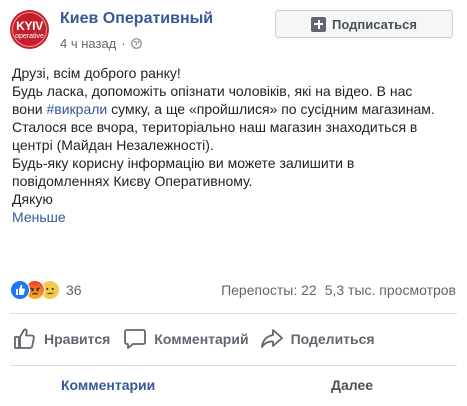 This screenshot has width=467, height=406. I want to click on post-stats: Перепосты: 22 5,3 тыс. просмотров, so click(338, 290).